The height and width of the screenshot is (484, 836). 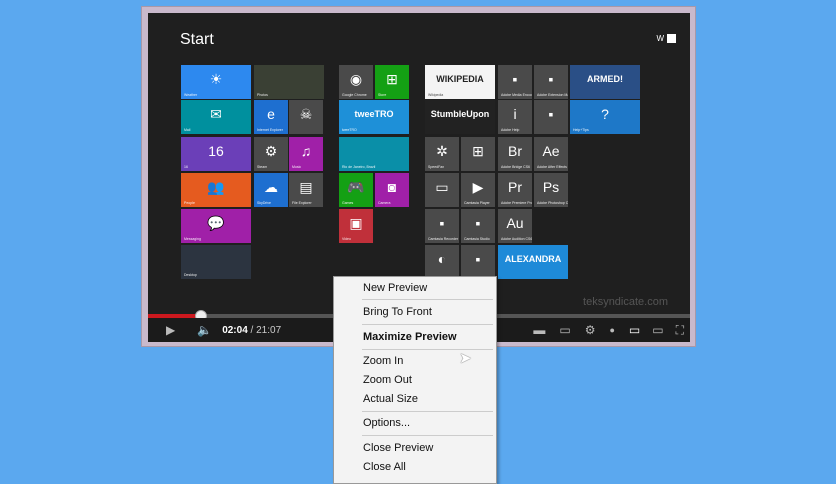 I want to click on tile: ▶ Camtasia Player, so click(x=478, y=190).